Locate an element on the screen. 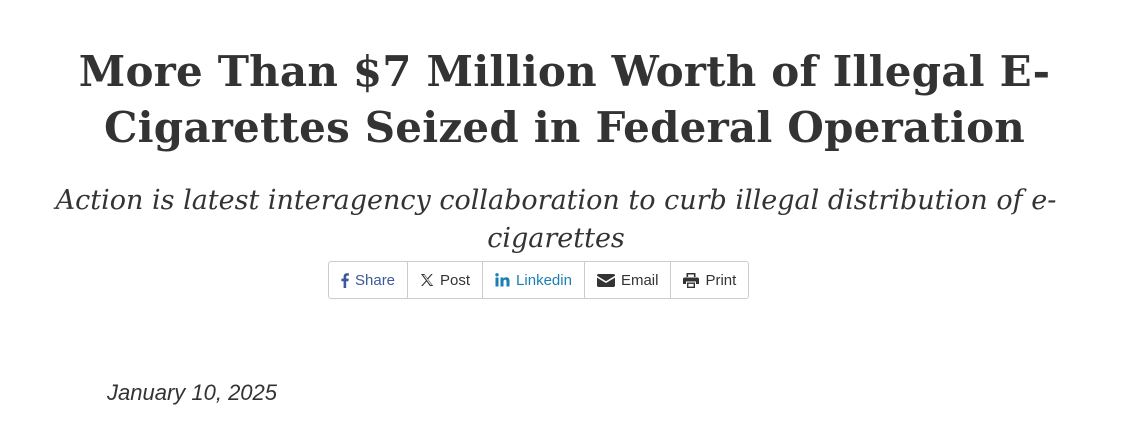 The height and width of the screenshot is (427, 1129). linkedin-icon is located at coordinates (502, 280).